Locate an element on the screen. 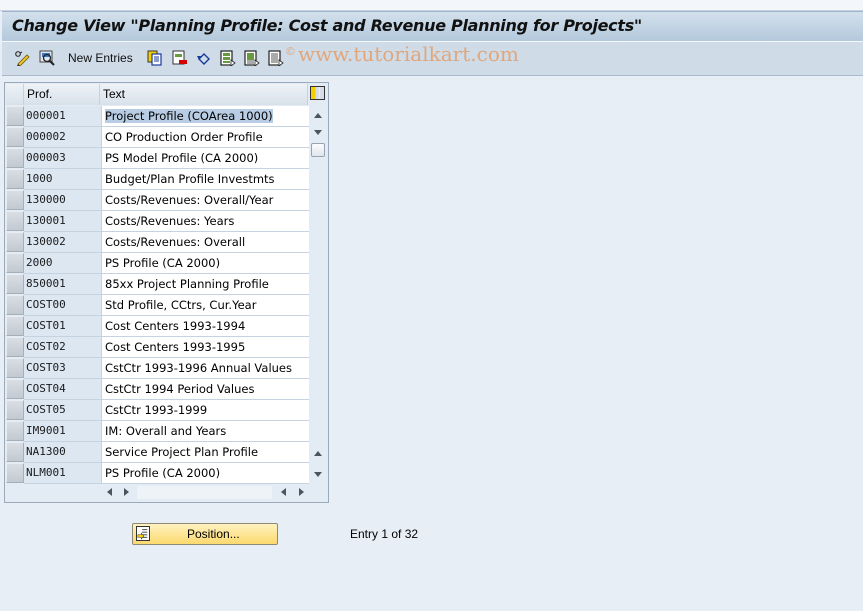 The width and height of the screenshot is (863, 611). delete-icon is located at coordinates (180, 58).